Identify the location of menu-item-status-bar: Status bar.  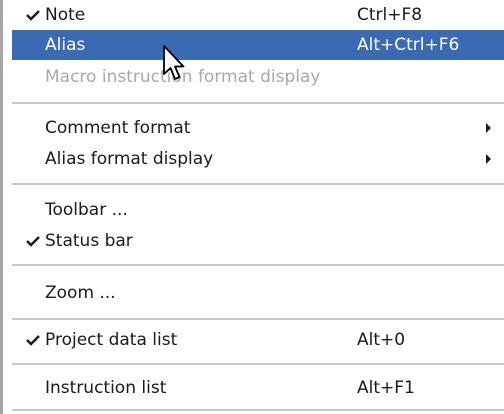
(258, 241).